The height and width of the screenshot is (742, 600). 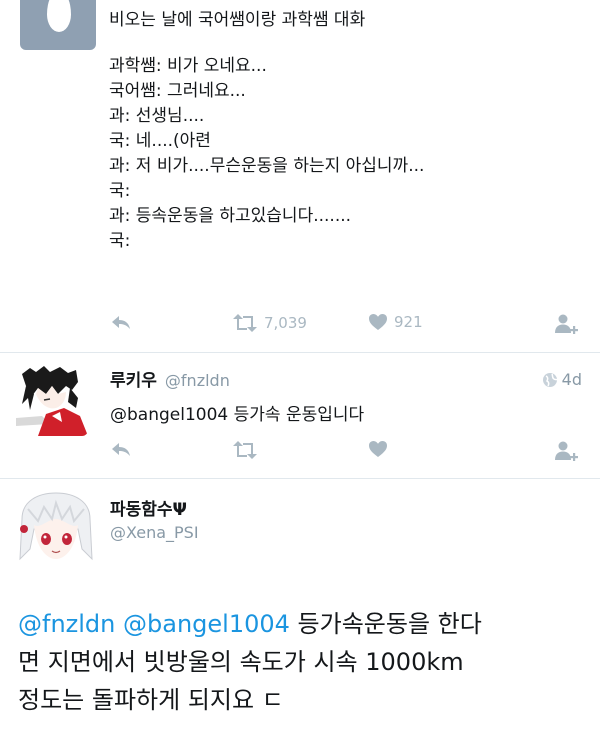 I want to click on tweet-text-blank-line, so click(x=349, y=43).